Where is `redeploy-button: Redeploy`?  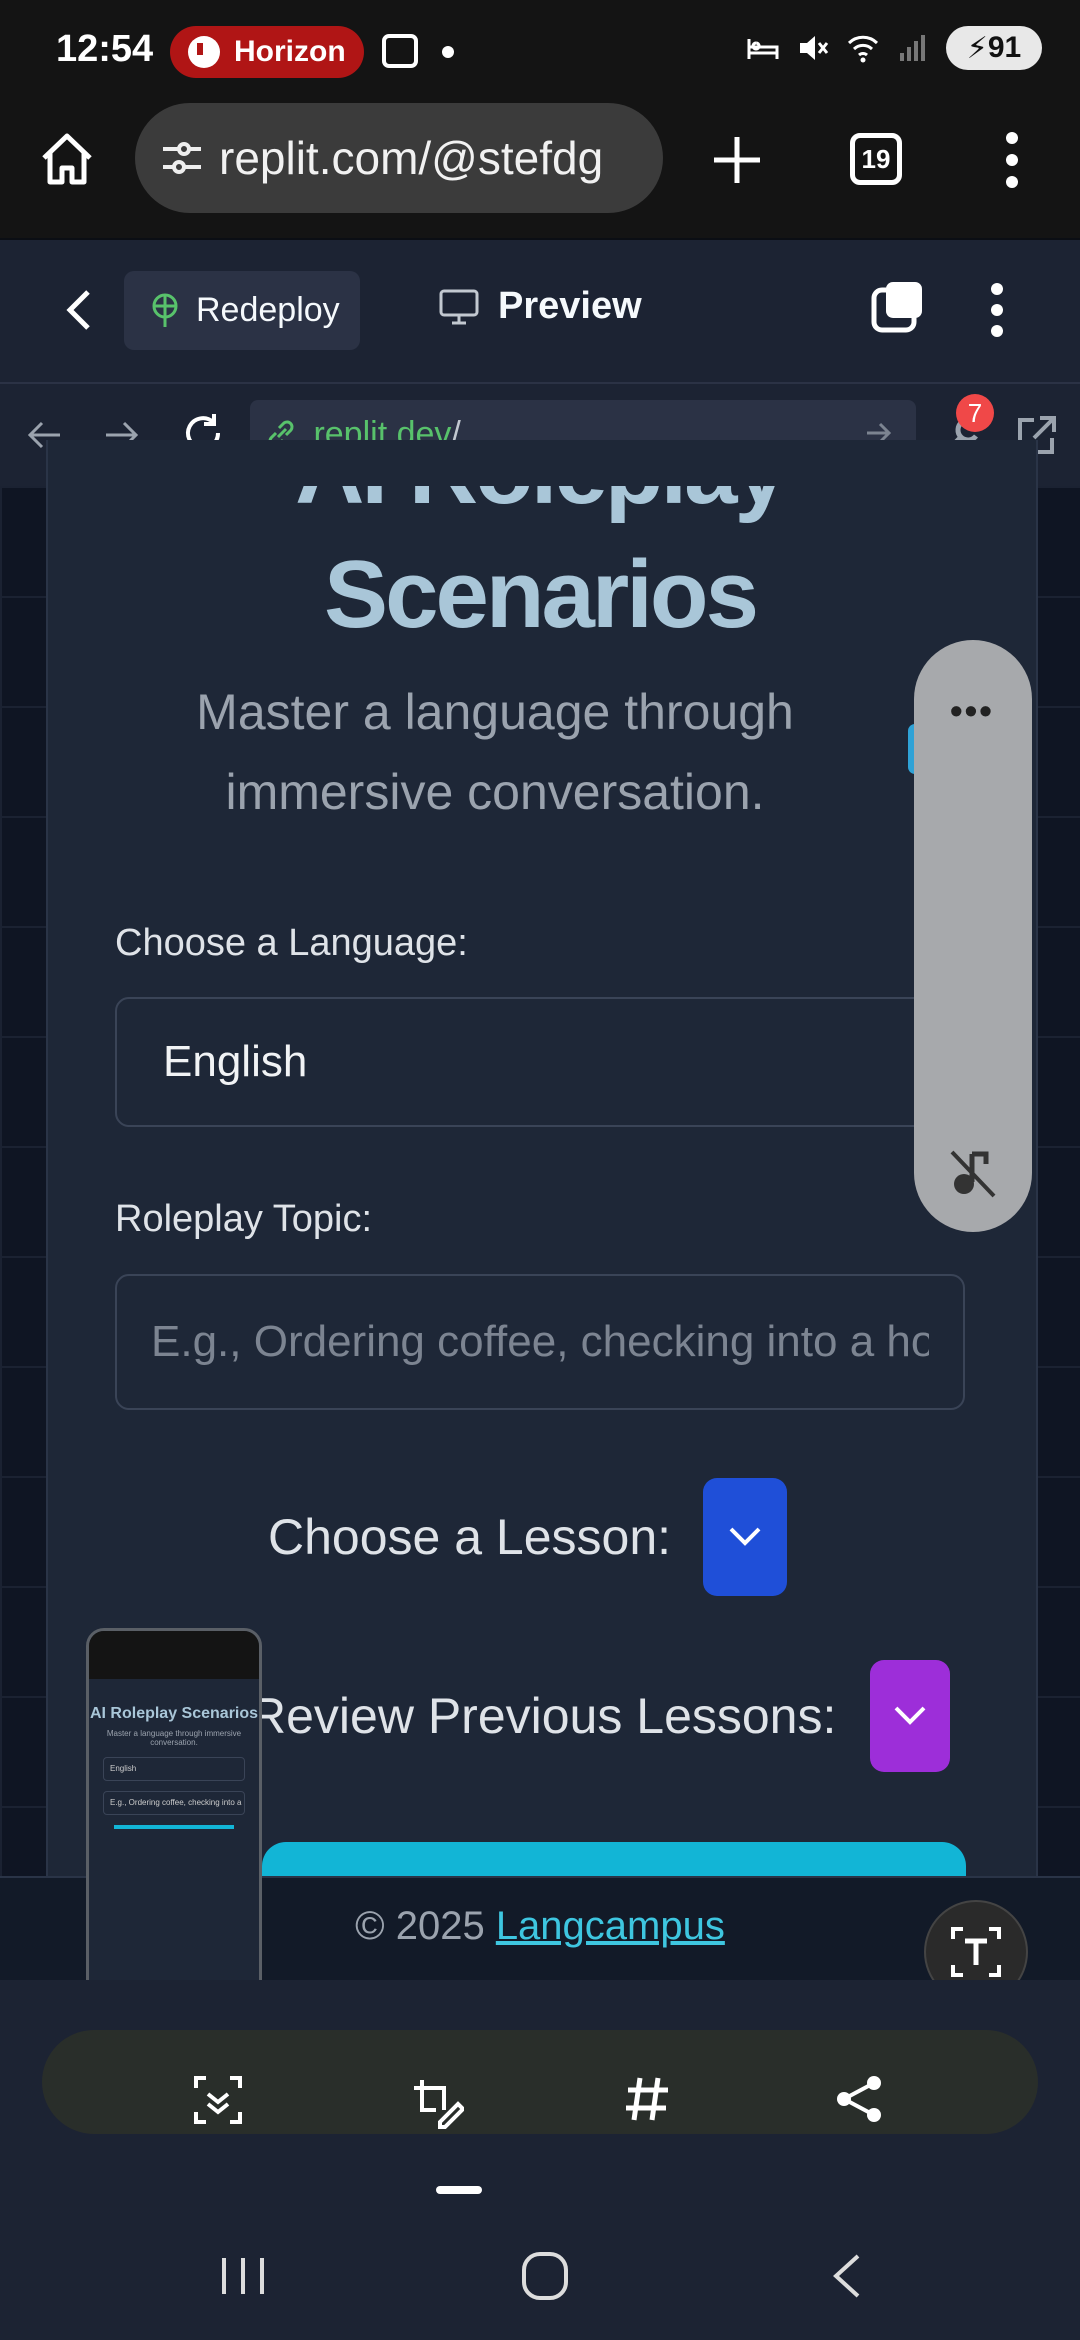 redeploy-button: Redeploy is located at coordinates (242, 310).